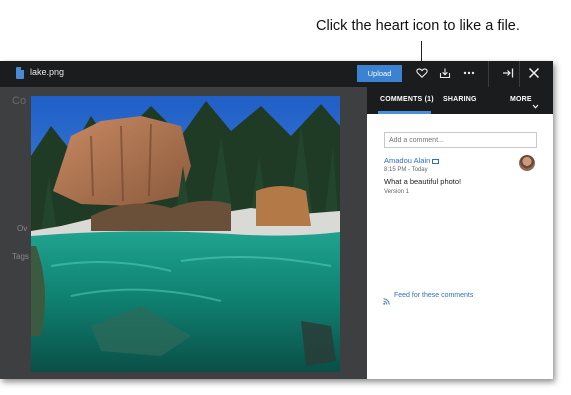  Describe the element at coordinates (469, 73) in the screenshot. I see `more-icon` at that location.